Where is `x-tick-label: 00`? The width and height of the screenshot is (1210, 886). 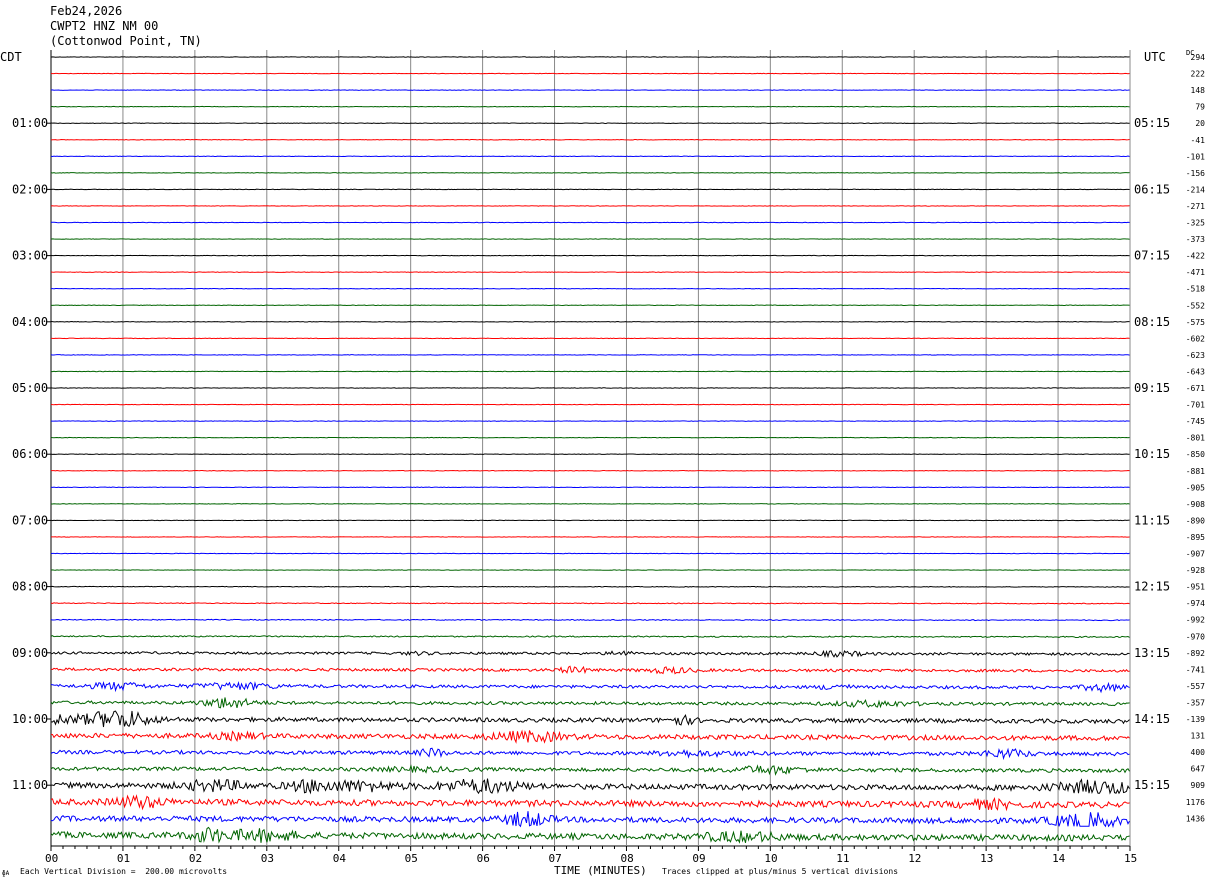 x-tick-label: 00 is located at coordinates (51, 858).